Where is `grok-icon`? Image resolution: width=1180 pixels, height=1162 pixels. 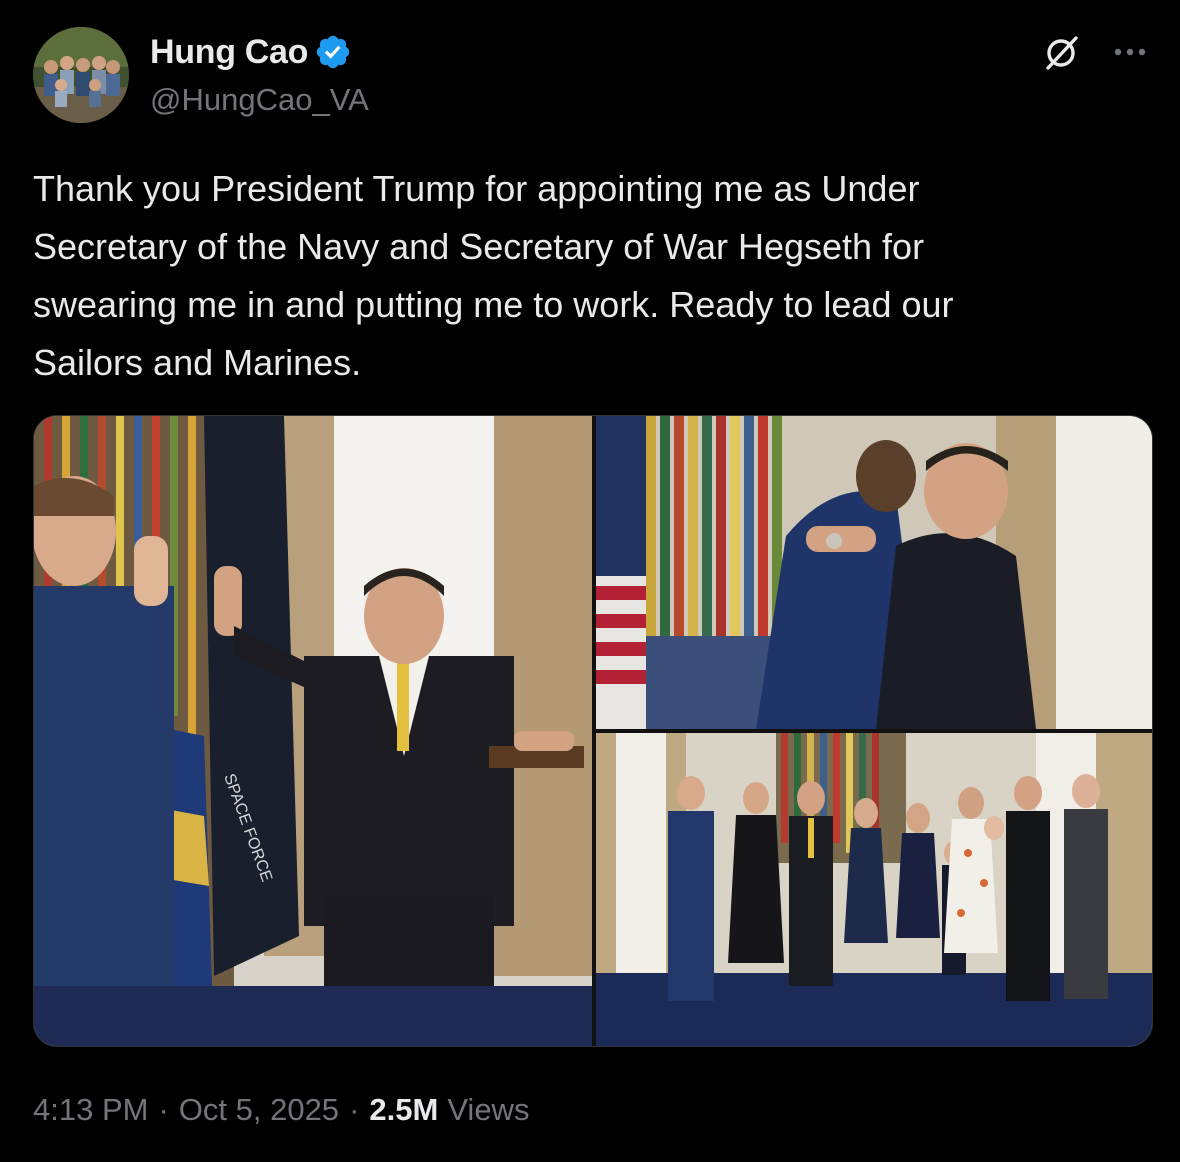 grok-icon is located at coordinates (1062, 52).